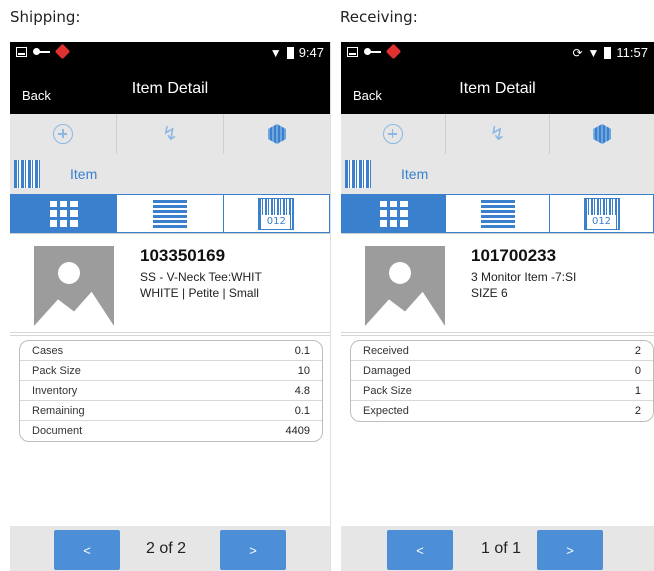  What do you see at coordinates (171, 371) in the screenshot?
I see `table-row: Pack Size 10` at bounding box center [171, 371].